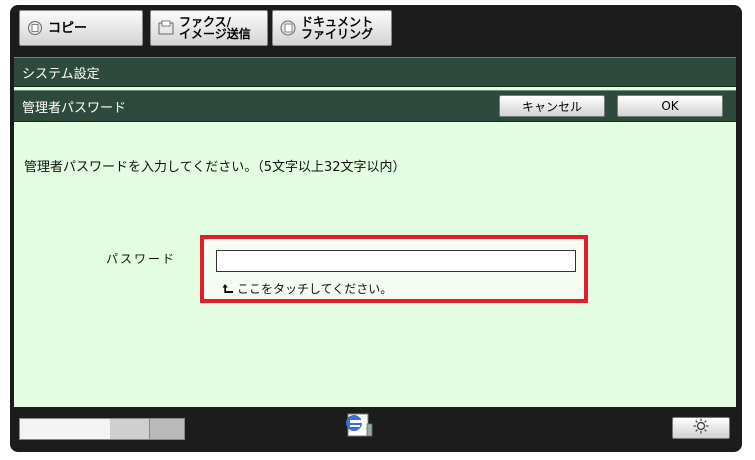  Describe the element at coordinates (166, 28) in the screenshot. I see `fax-icon` at that location.